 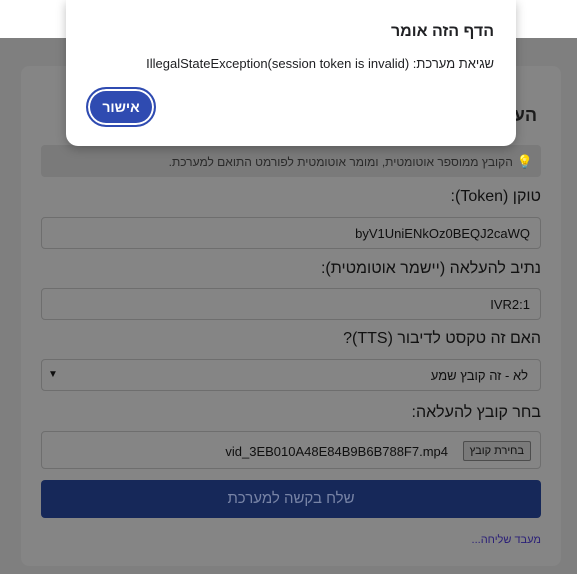 I want to click on upload-path-input: IVR2:1, so click(x=291, y=304).